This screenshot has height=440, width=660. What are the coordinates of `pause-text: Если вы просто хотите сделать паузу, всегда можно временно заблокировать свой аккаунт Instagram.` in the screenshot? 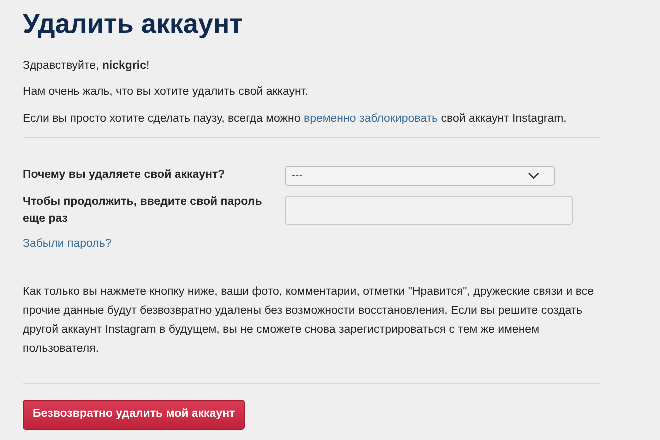 It's located at (295, 119).